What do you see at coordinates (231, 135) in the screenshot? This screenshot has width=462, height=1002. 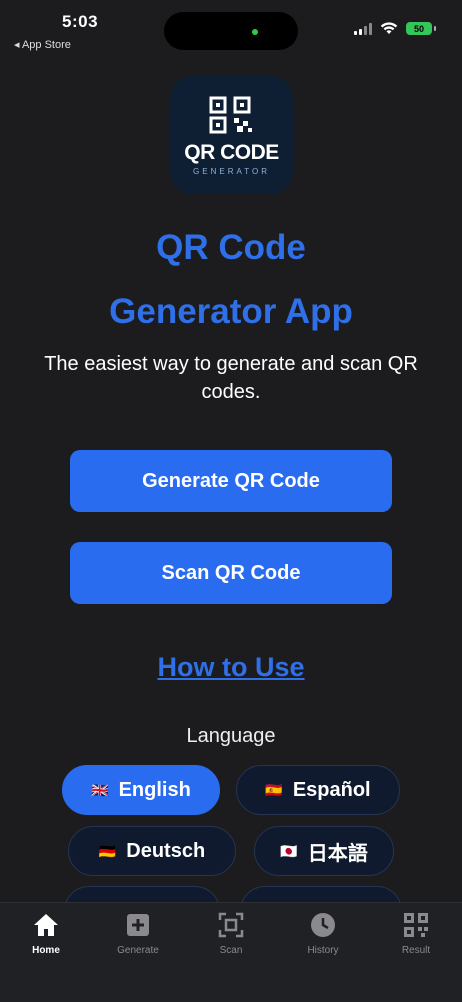 I see `app-logo: QR CODE GENERATOR` at bounding box center [231, 135].